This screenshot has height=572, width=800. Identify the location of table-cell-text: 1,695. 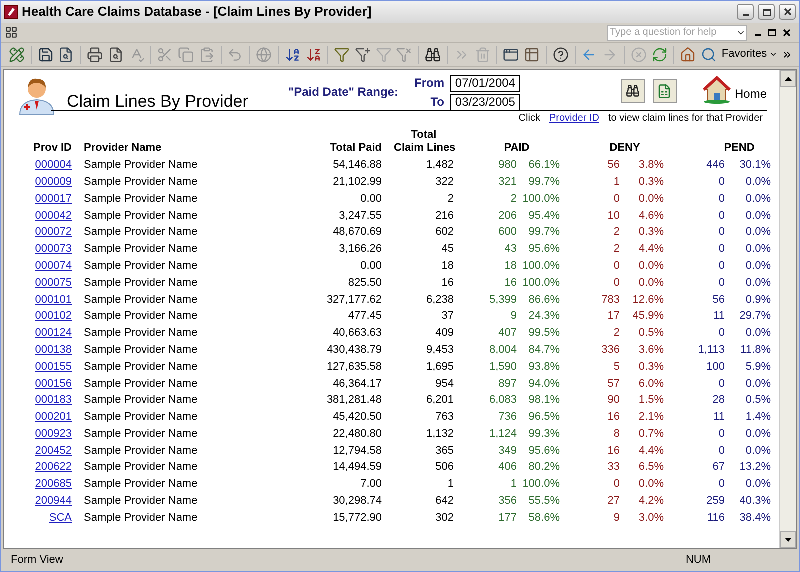
(439, 367).